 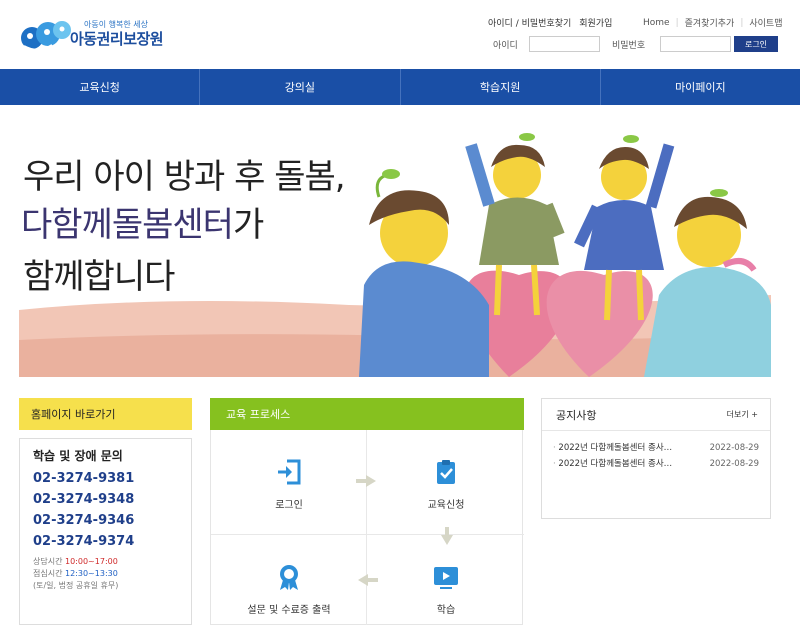 What do you see at coordinates (446, 485) in the screenshot?
I see `process-step-apply: 교육신청` at bounding box center [446, 485].